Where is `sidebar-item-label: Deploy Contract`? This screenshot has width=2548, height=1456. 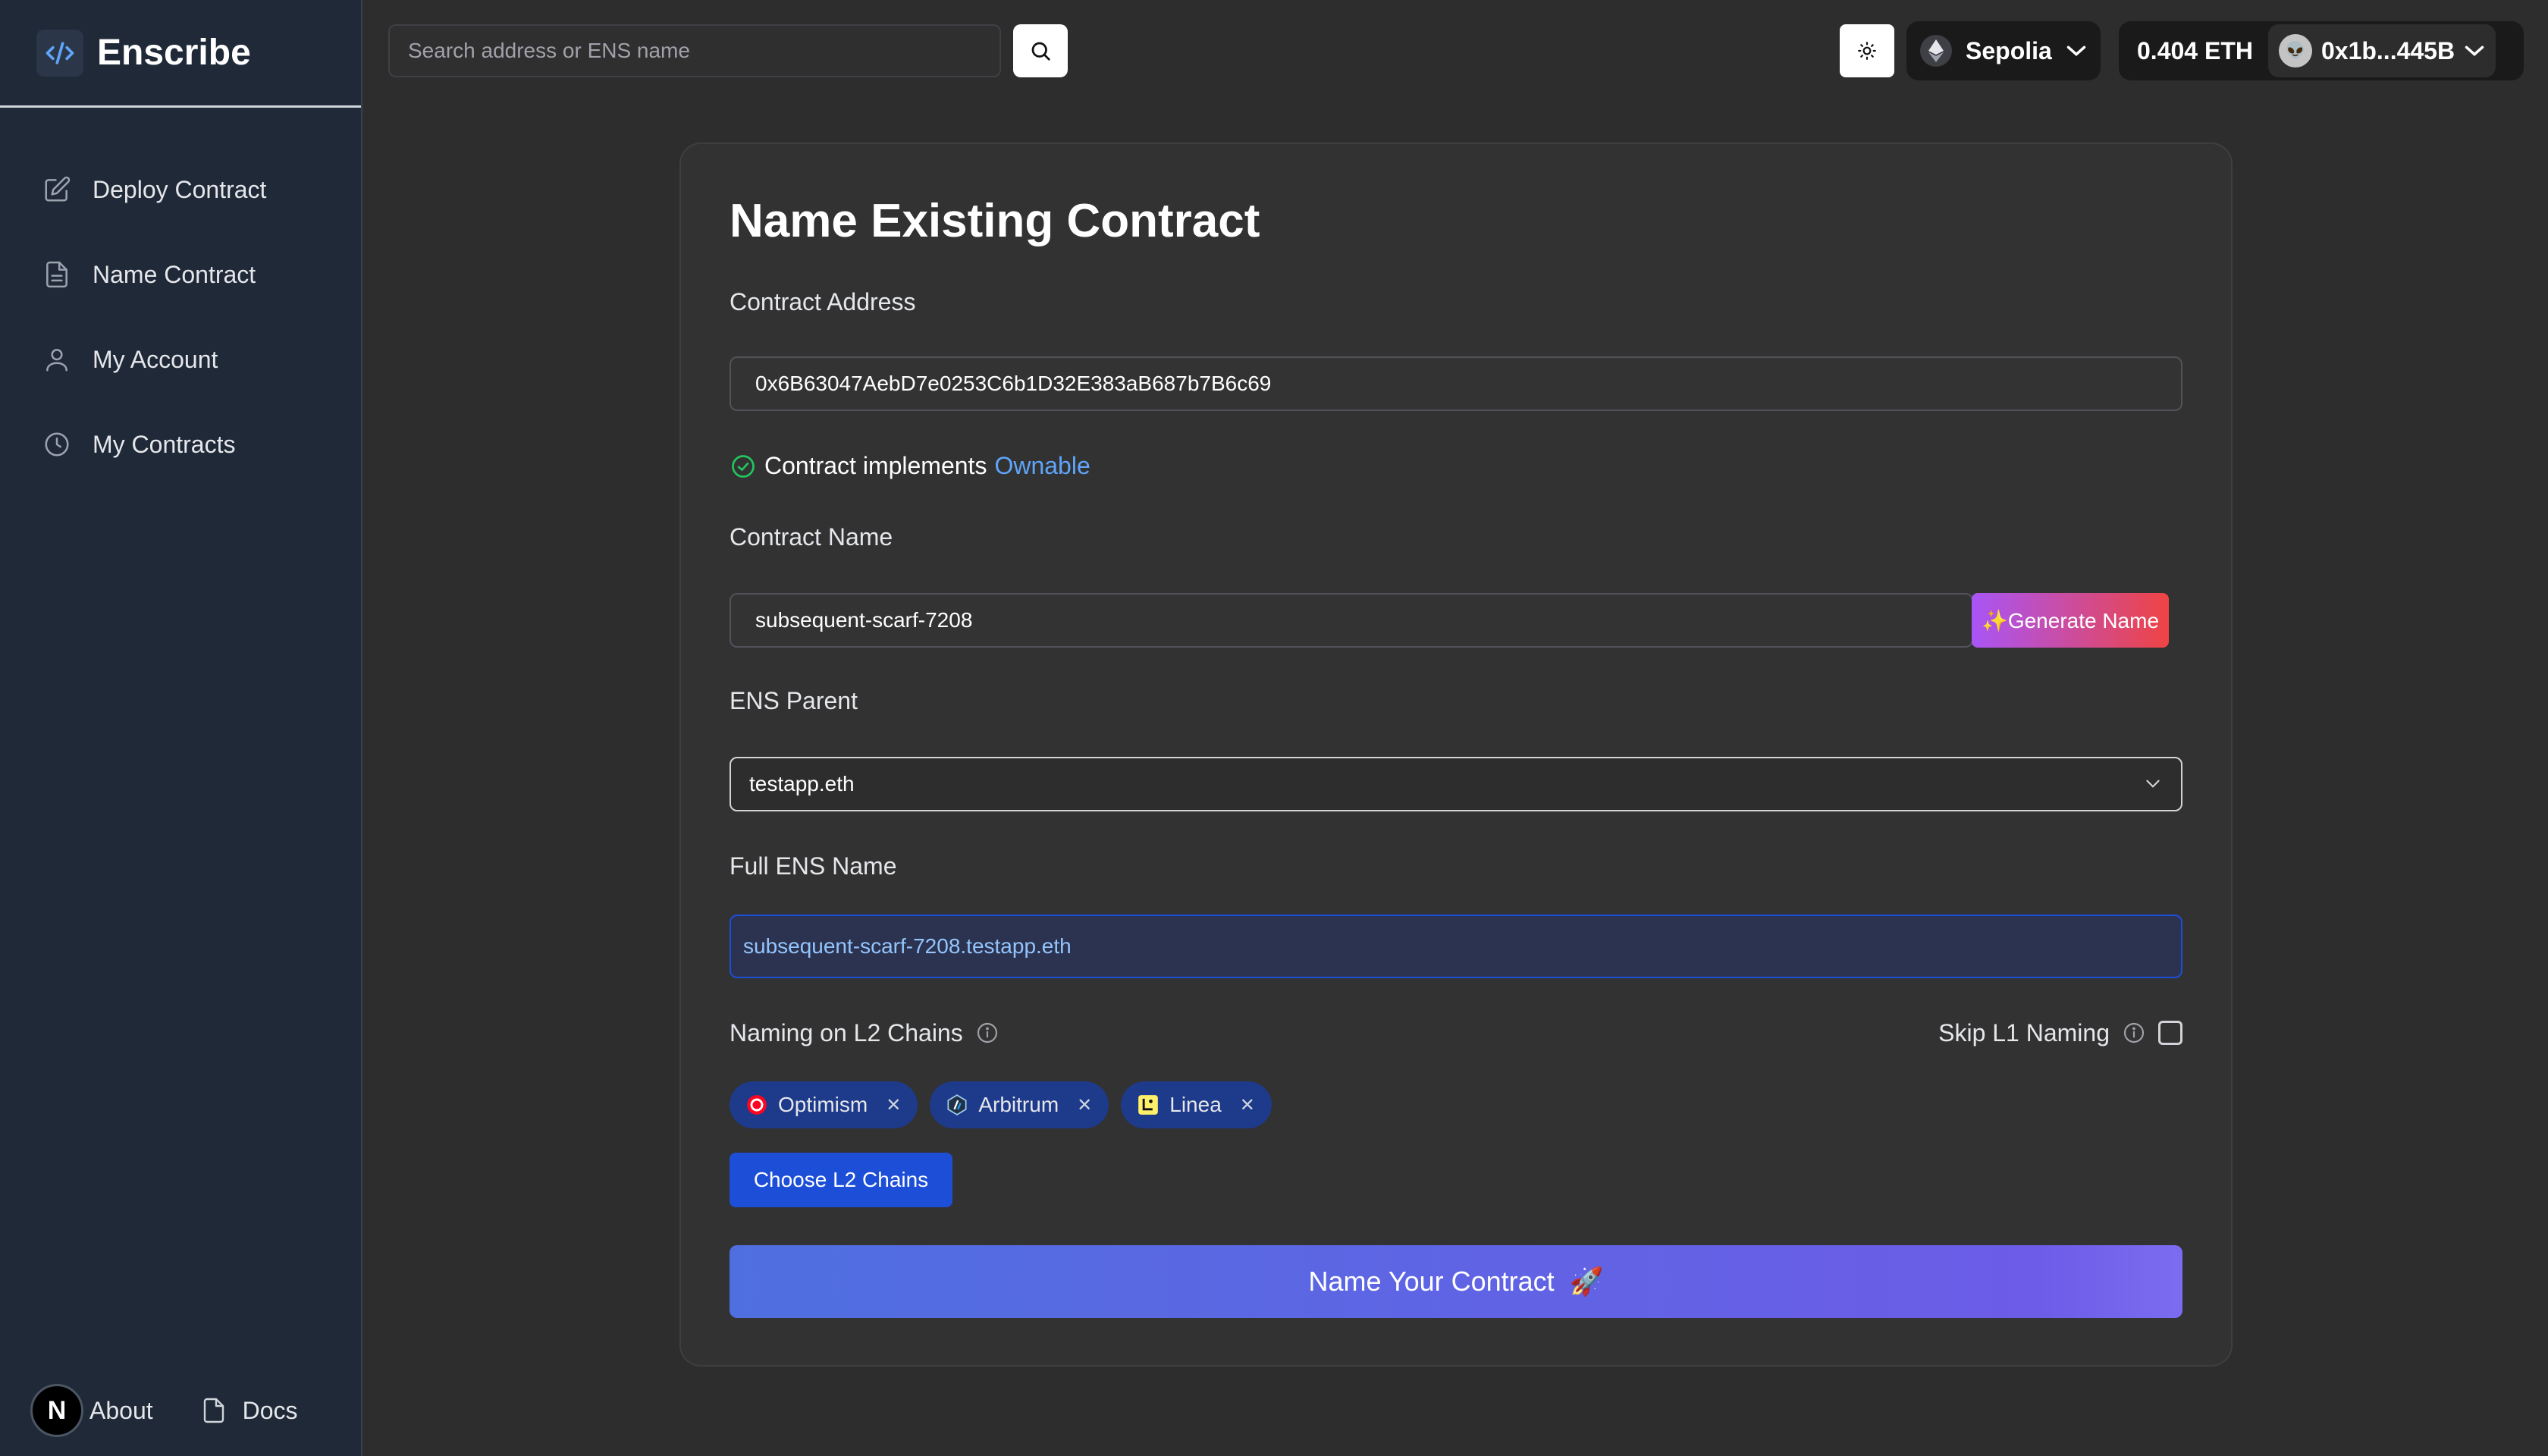
sidebar-item-label: Deploy Contract is located at coordinates (180, 189).